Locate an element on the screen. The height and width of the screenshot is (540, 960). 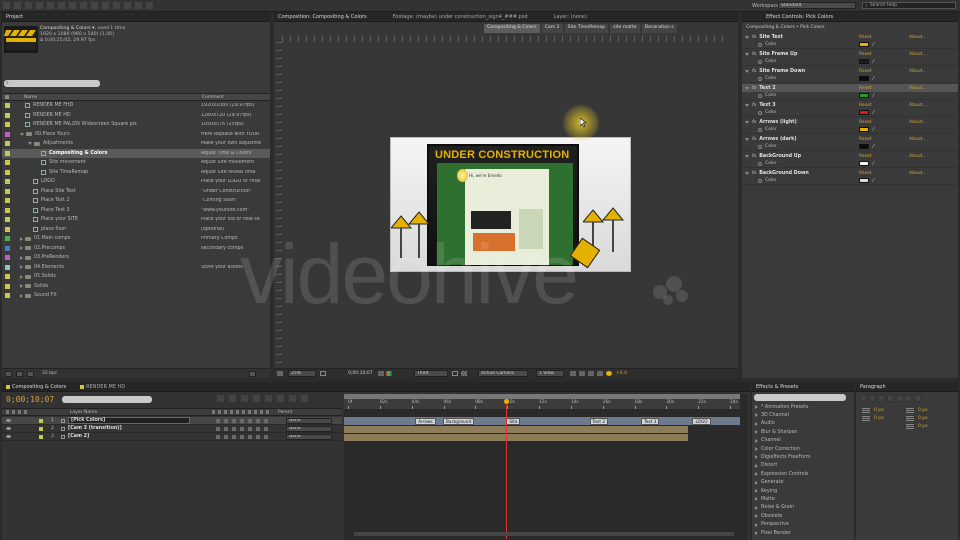
space-after-field: 0 px is located at coordinates (923, 426).